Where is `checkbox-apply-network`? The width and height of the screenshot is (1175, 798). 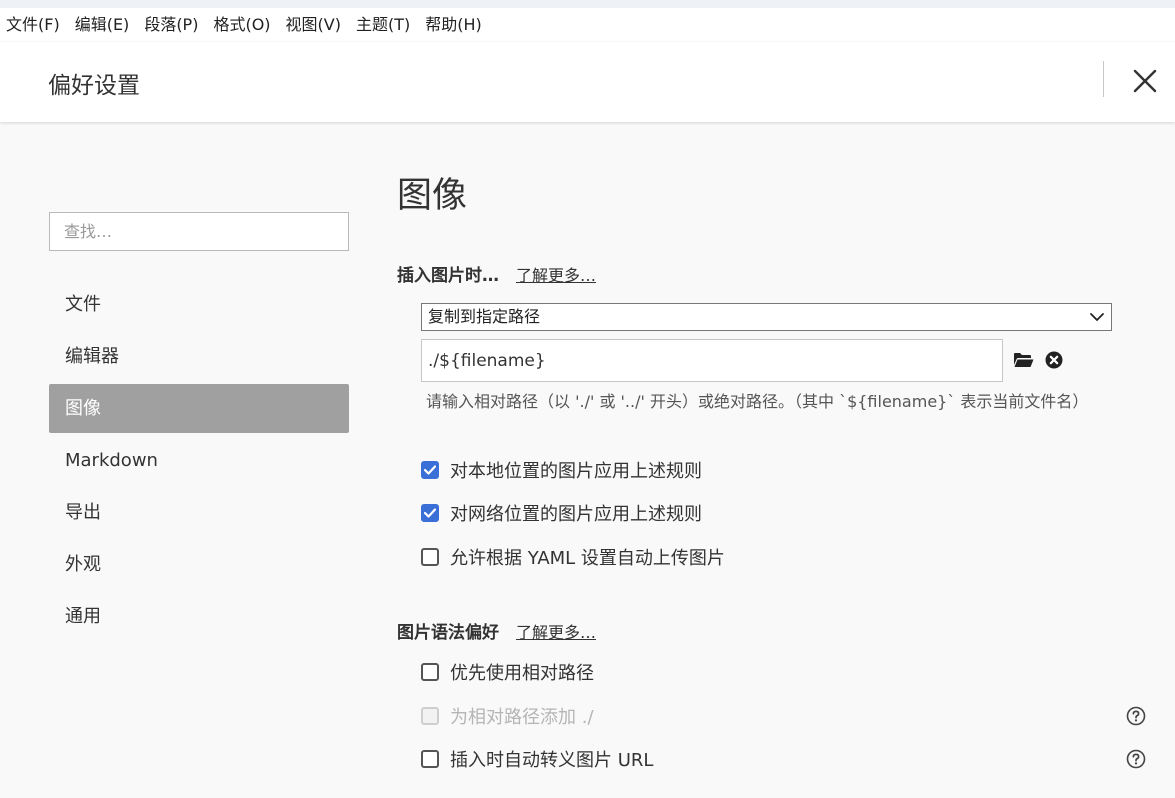 checkbox-apply-network is located at coordinates (430, 513).